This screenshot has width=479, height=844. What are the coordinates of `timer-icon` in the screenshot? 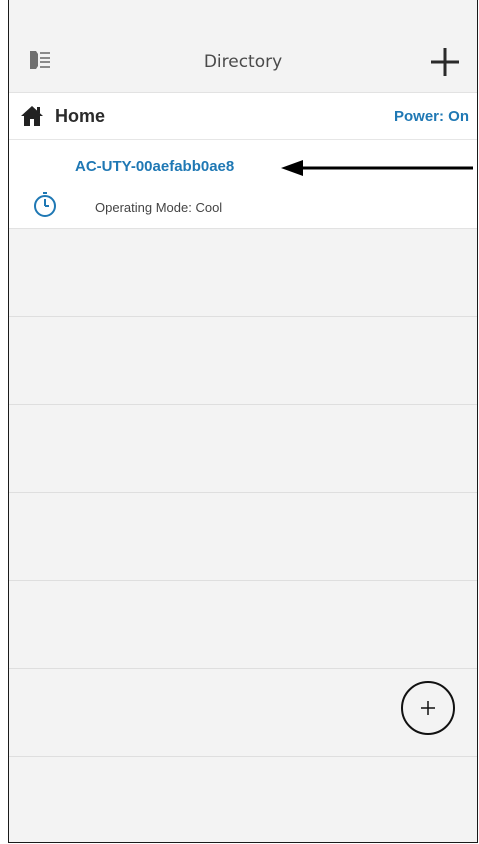 It's located at (45, 204).